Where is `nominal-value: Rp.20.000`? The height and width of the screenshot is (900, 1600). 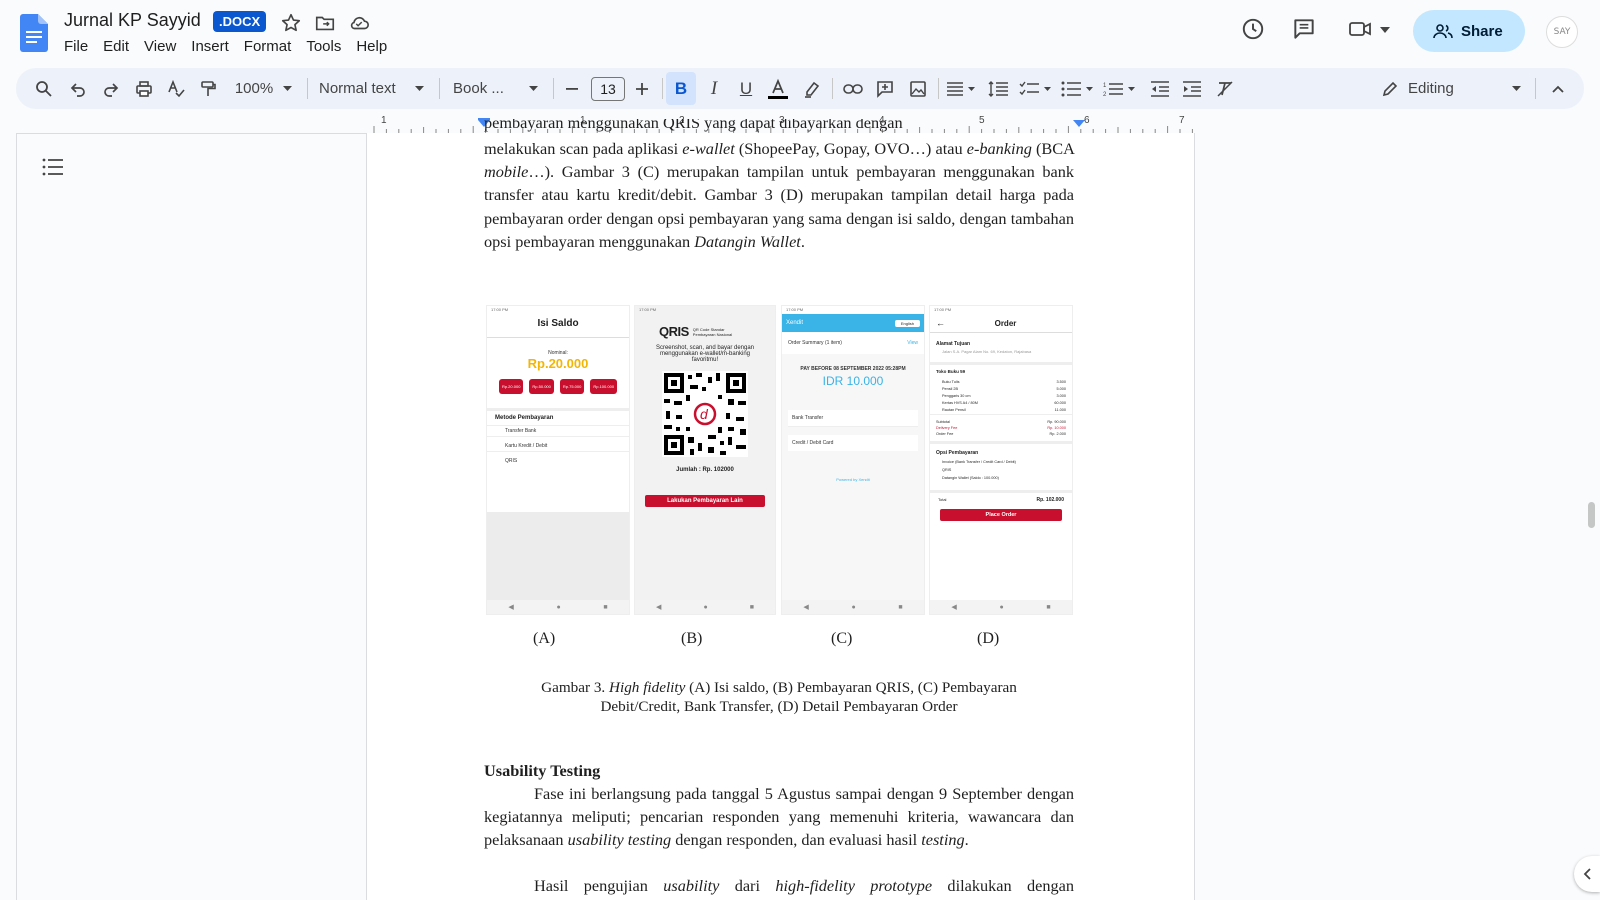 nominal-value: Rp.20.000 is located at coordinates (558, 363).